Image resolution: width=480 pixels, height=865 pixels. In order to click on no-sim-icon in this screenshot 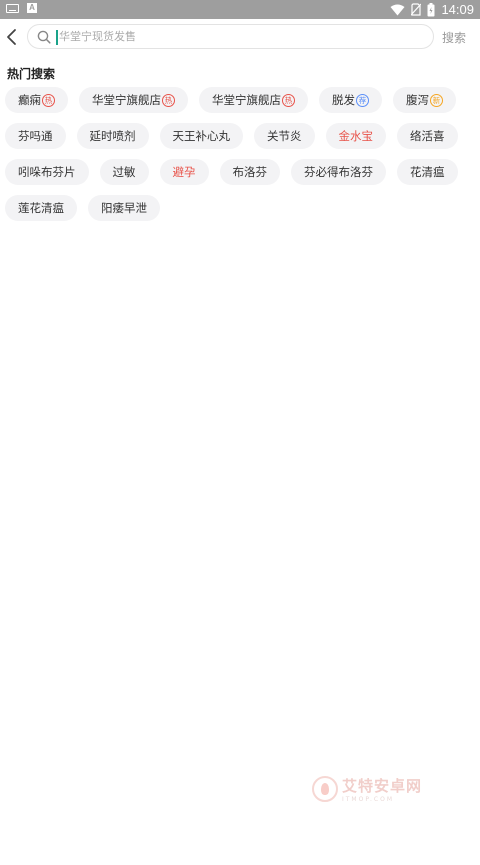, I will do `click(416, 9)`.